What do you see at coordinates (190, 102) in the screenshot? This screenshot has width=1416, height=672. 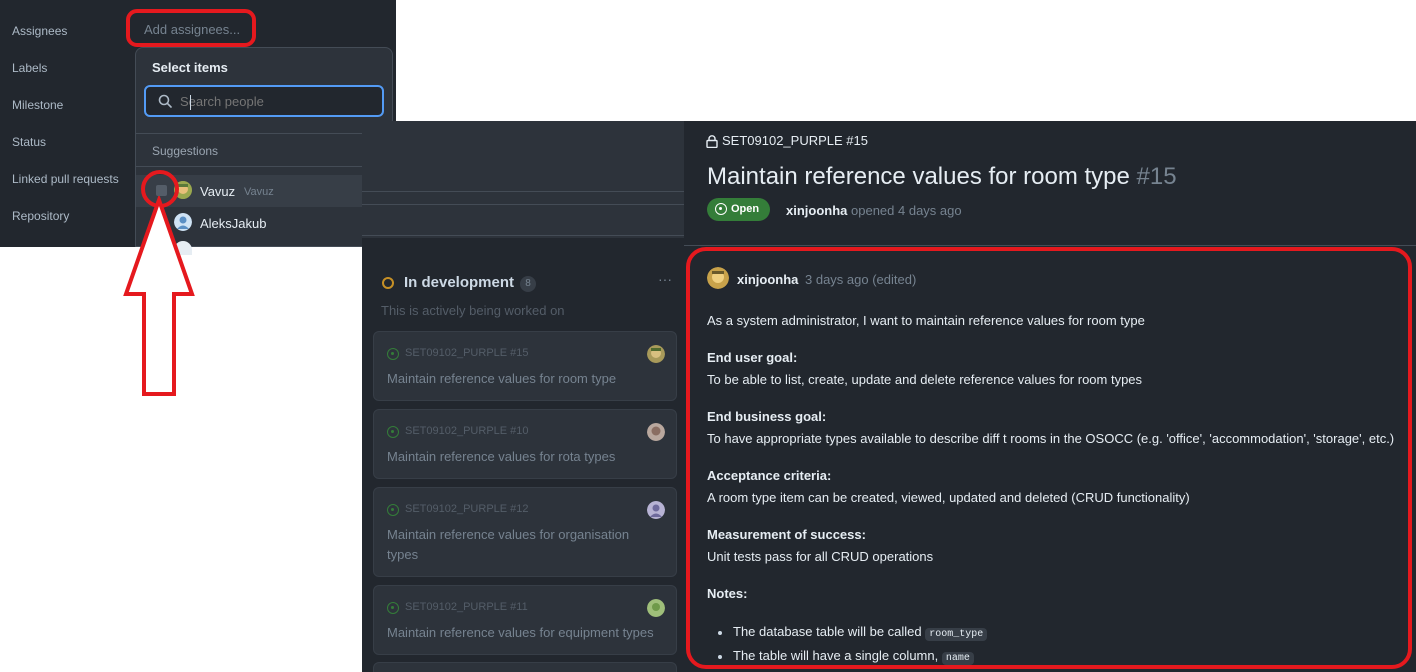 I see `text-caret` at bounding box center [190, 102].